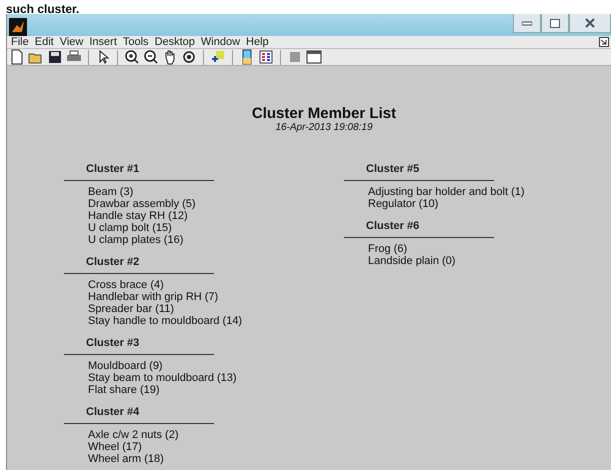 Image resolution: width=611 pixels, height=470 pixels. What do you see at coordinates (162, 378) in the screenshot?
I see `cluster-member: Stay beam to mouldboard (13)` at bounding box center [162, 378].